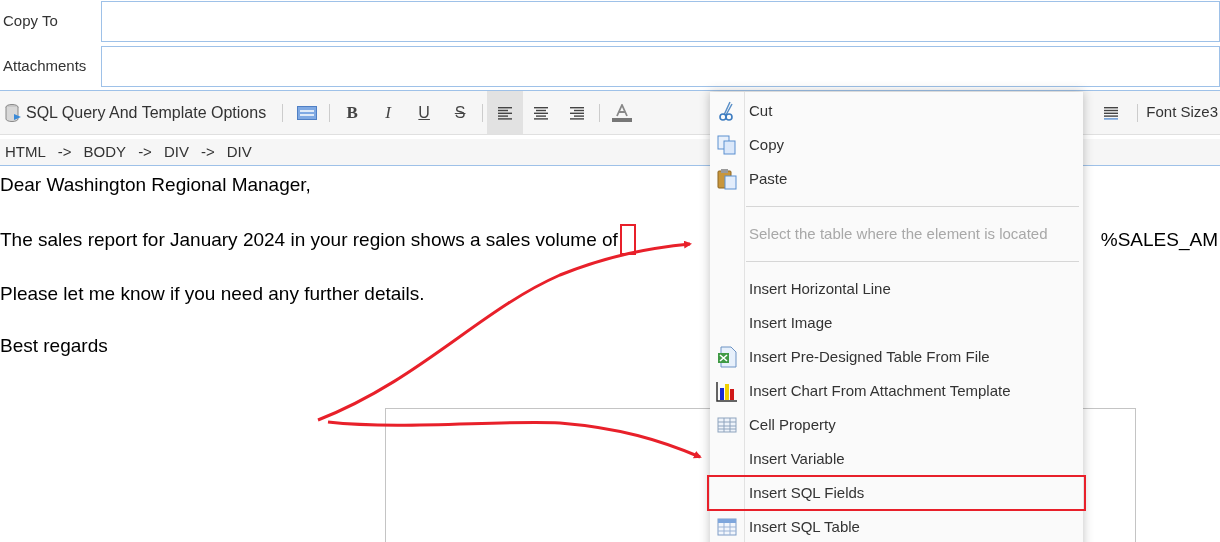 Image resolution: width=1220 pixels, height=542 pixels. I want to click on align-left-icon, so click(505, 112).